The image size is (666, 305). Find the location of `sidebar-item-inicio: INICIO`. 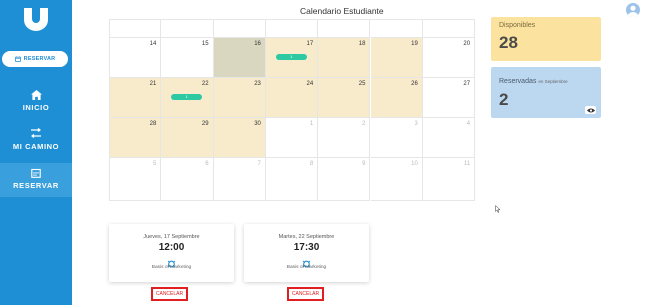

sidebar-item-inicio: INICIO is located at coordinates (36, 102).